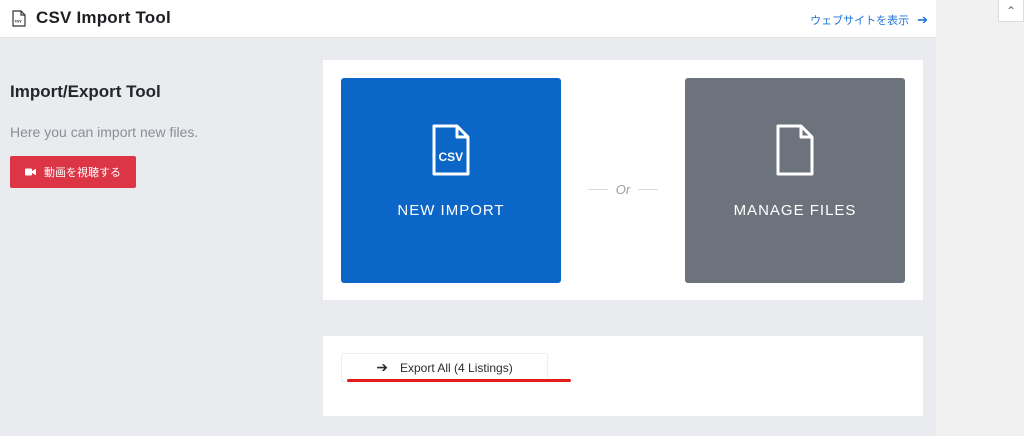 The image size is (1024, 436). What do you see at coordinates (795, 180) in the screenshot?
I see `manage-files-button: MANAGE FILES` at bounding box center [795, 180].